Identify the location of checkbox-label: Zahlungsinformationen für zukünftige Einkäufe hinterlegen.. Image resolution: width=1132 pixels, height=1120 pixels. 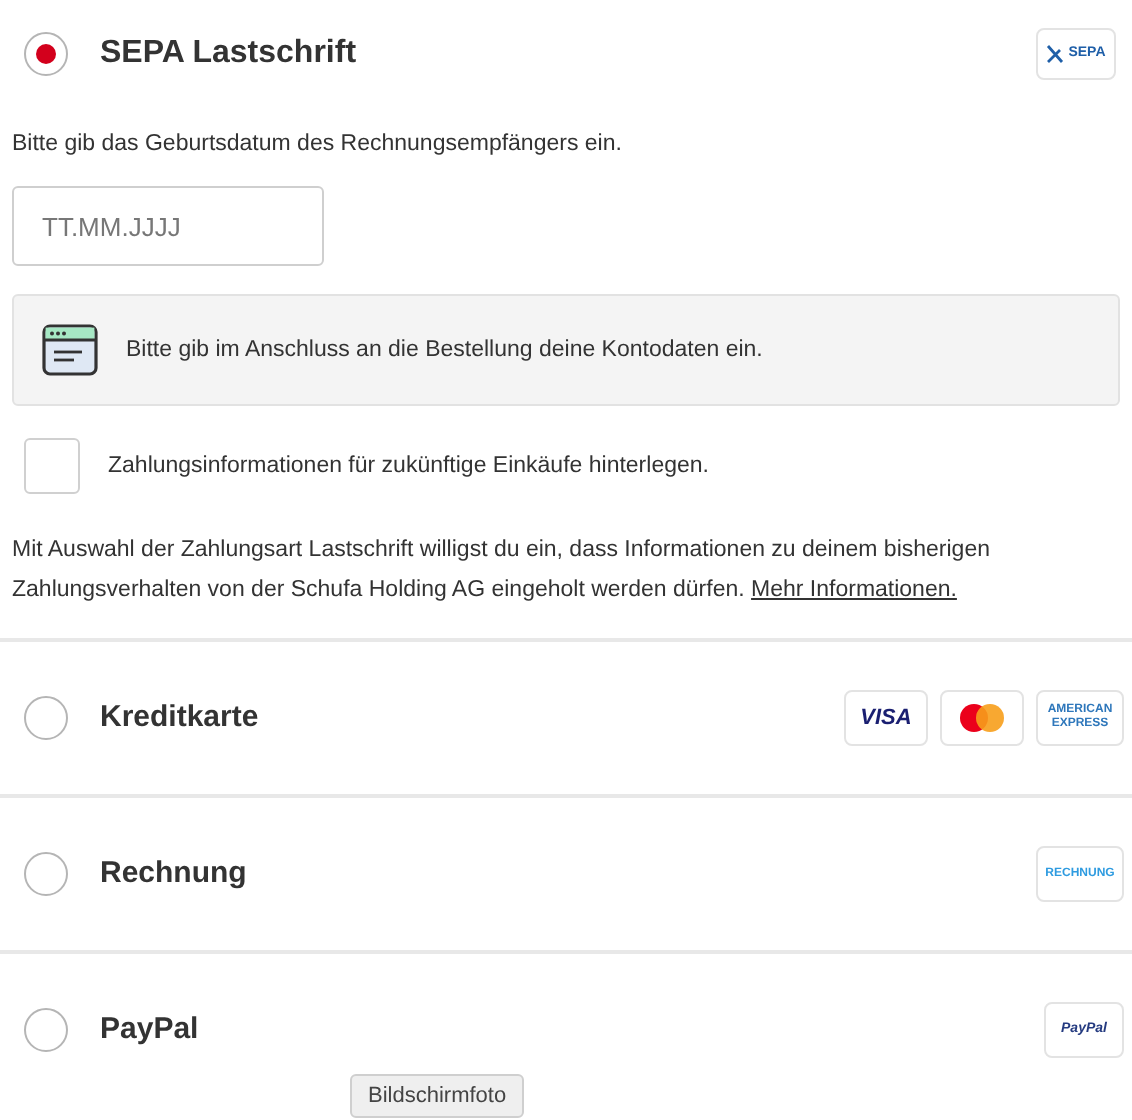
(408, 466).